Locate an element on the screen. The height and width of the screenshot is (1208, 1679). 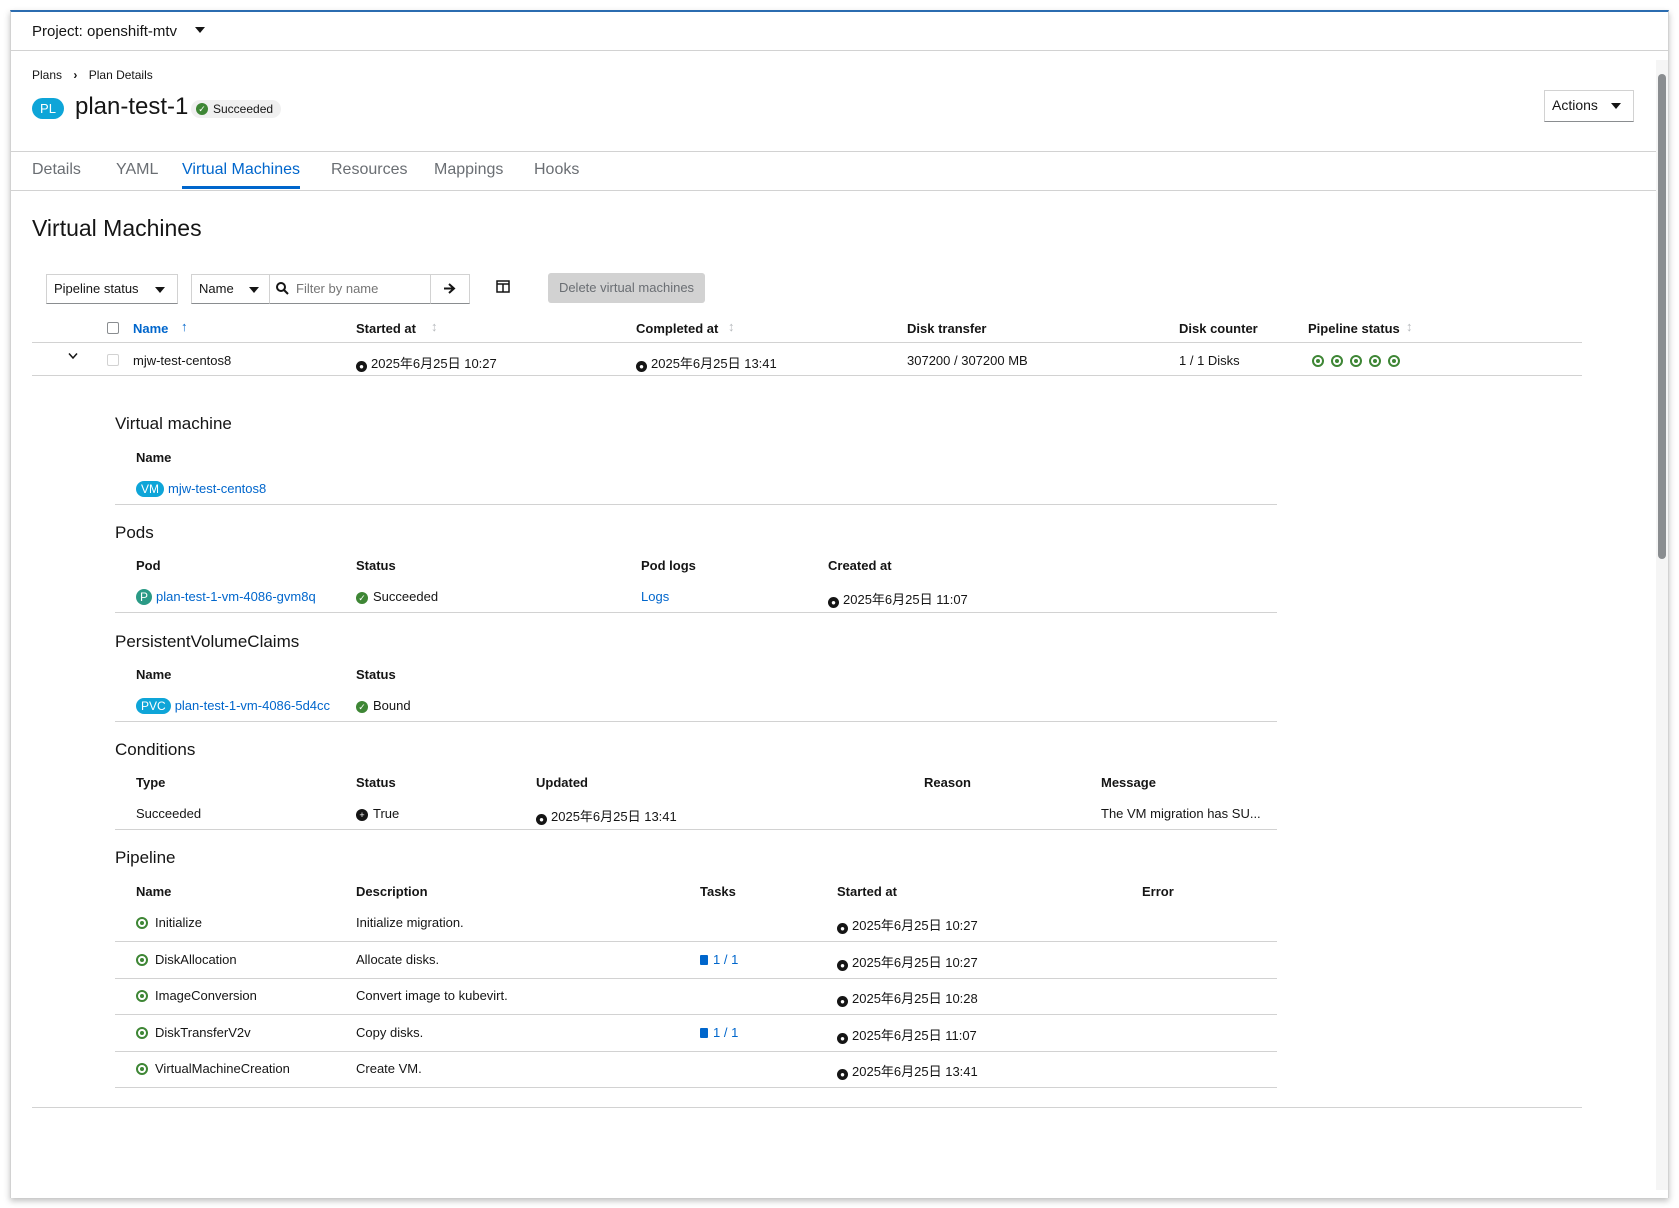
manage-columns-icon is located at coordinates (503, 286).